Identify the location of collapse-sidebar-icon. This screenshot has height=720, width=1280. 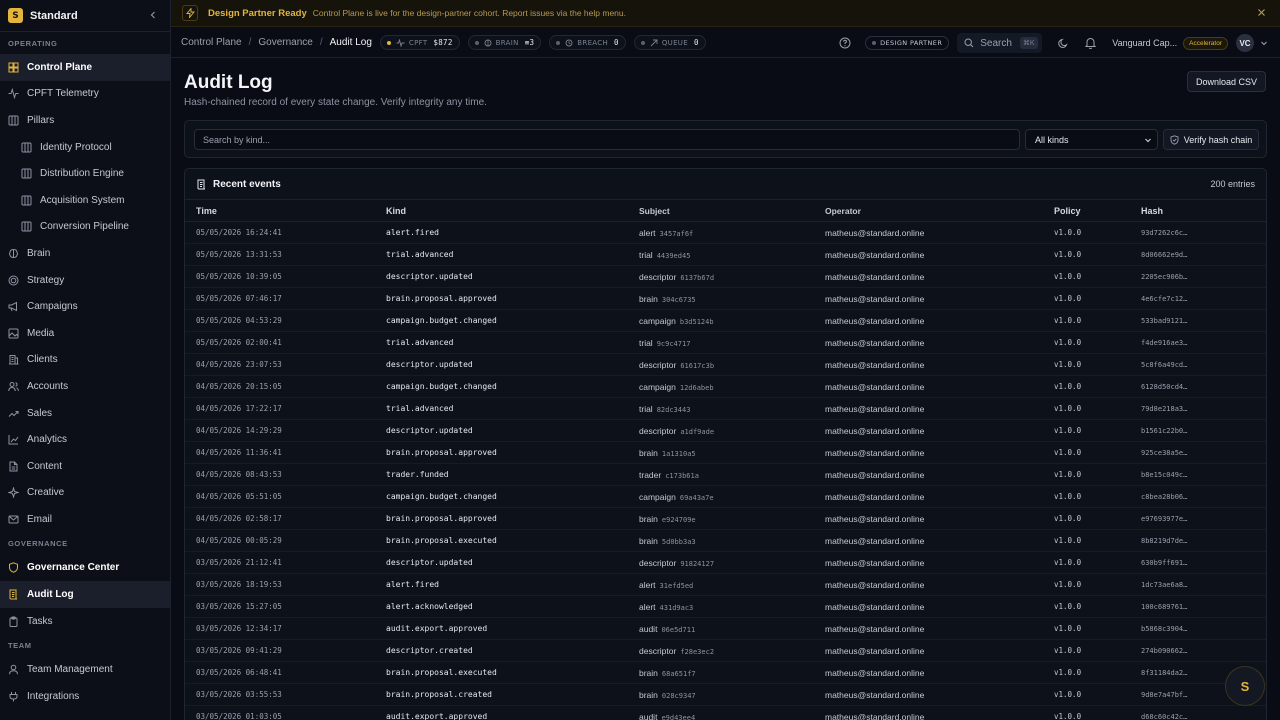
(153, 15).